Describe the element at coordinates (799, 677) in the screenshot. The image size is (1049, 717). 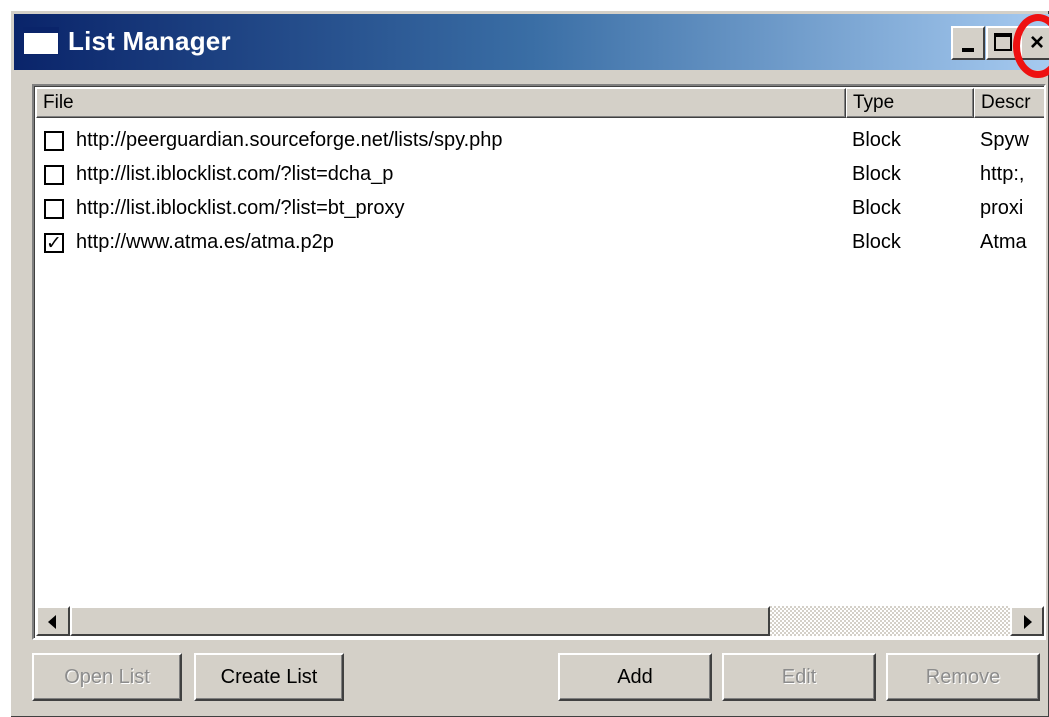
I see `edit-button: Edit` at that location.